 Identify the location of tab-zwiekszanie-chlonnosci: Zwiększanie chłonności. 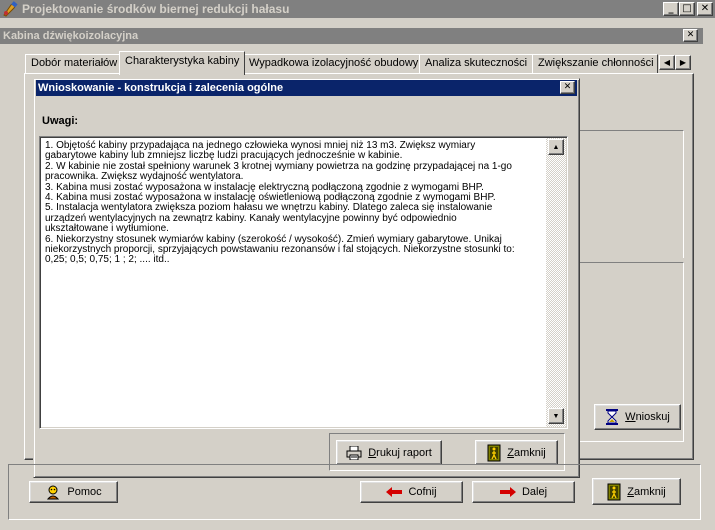
(595, 64).